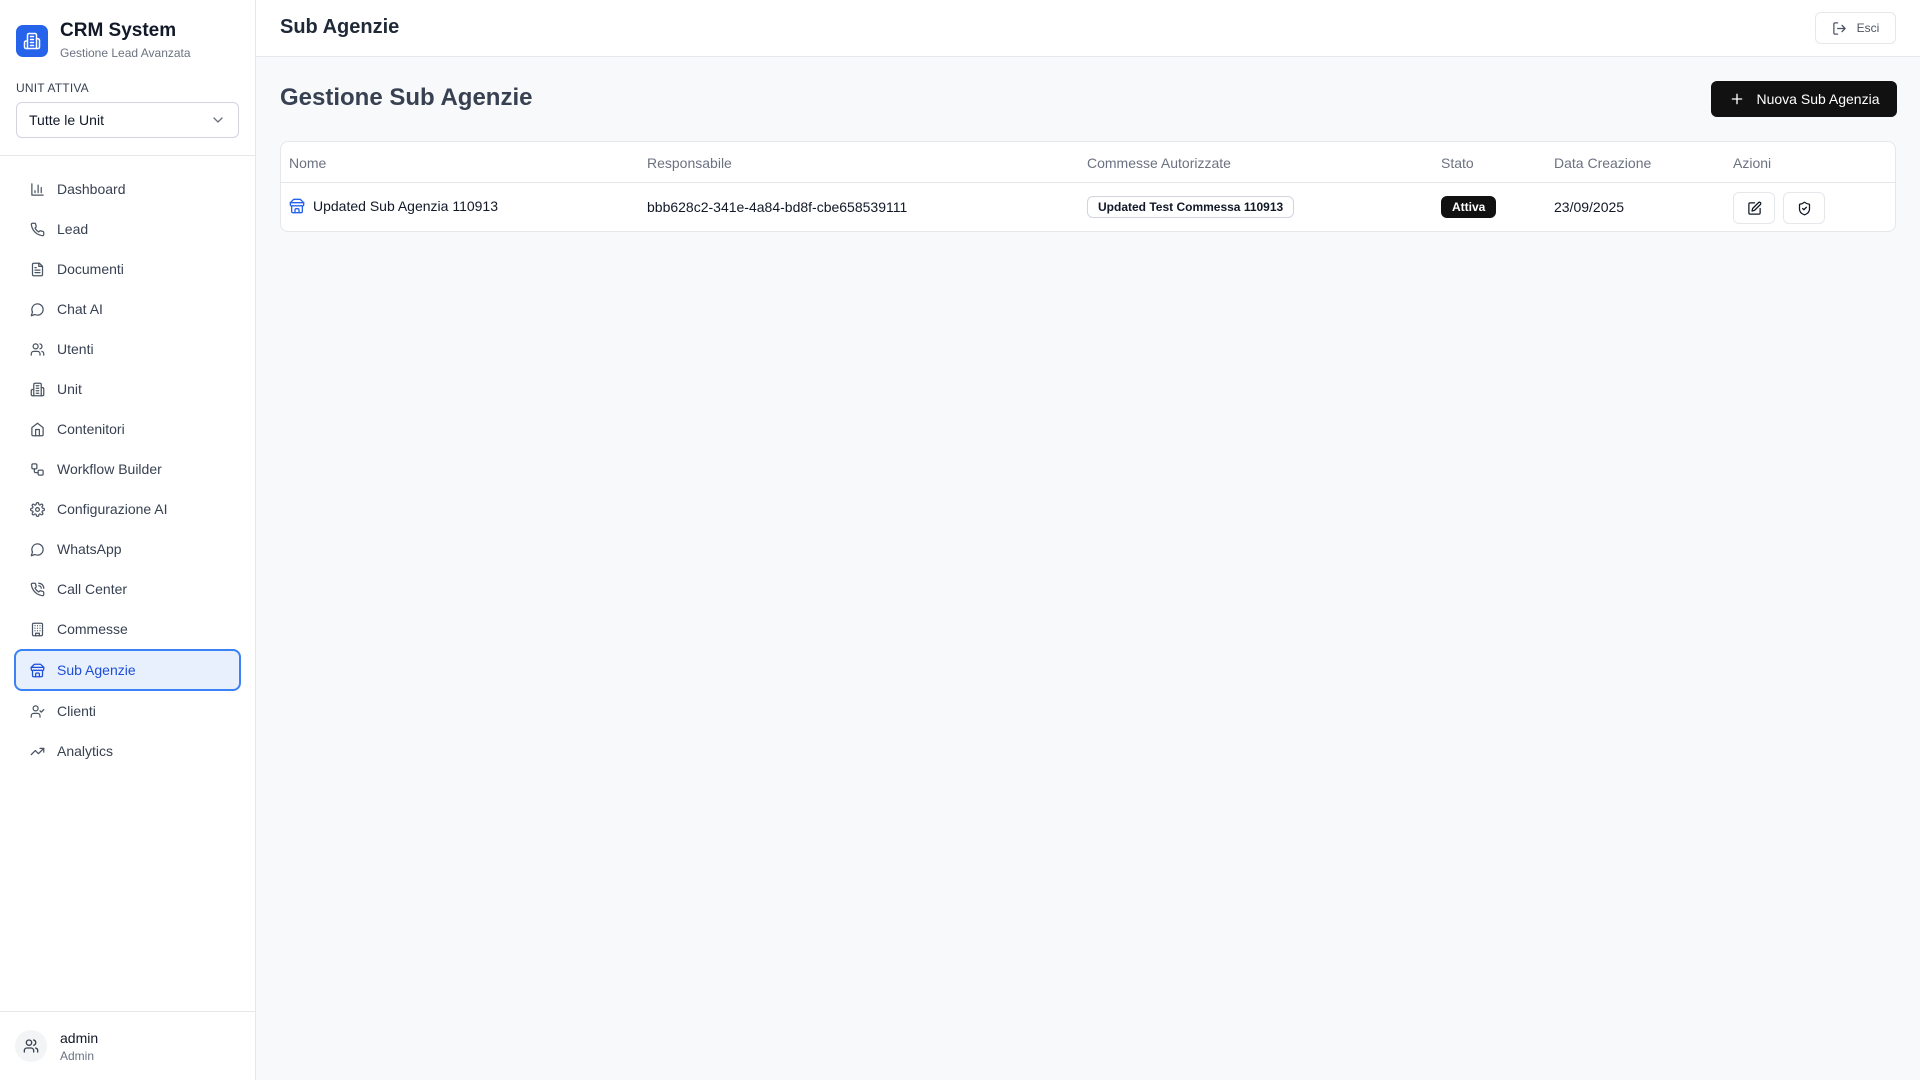 The image size is (1920, 1080). I want to click on user-panel: admin Admin, so click(127, 1045).